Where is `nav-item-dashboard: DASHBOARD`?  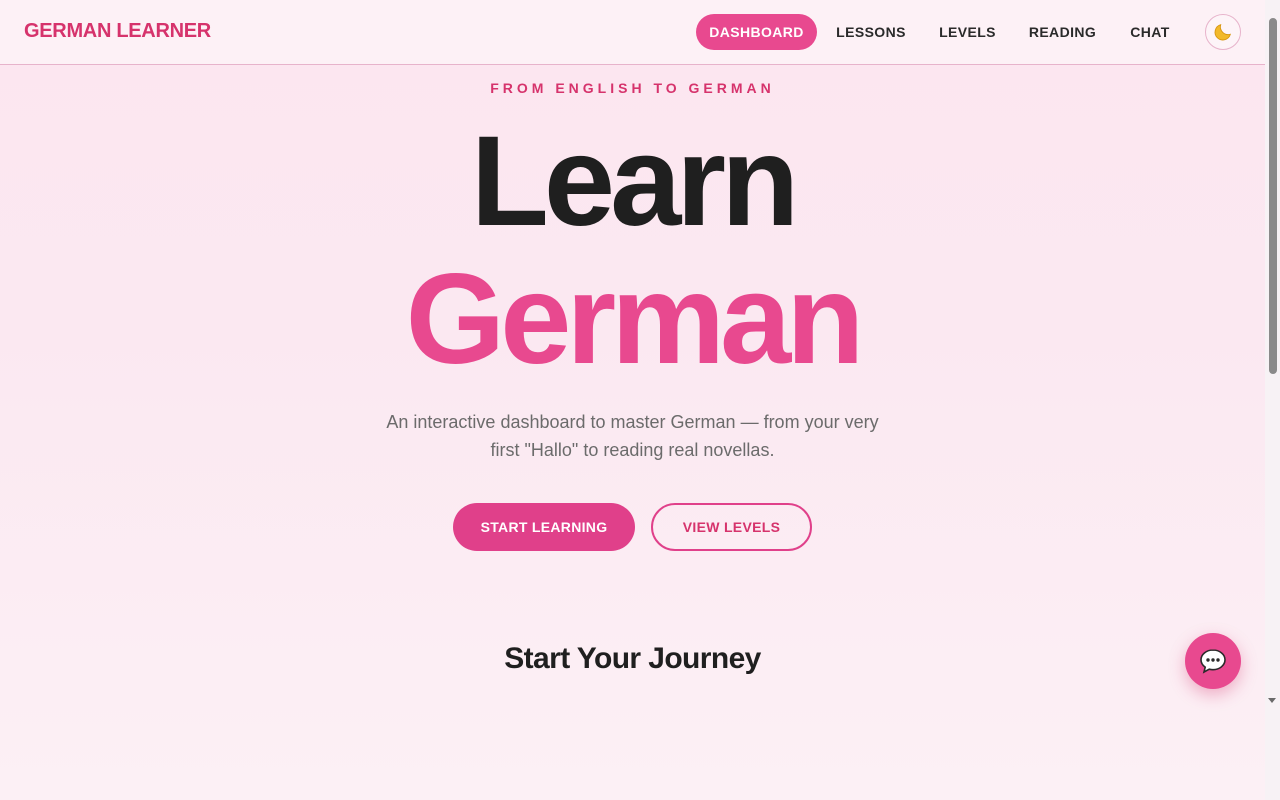
nav-item-dashboard: DASHBOARD is located at coordinates (756, 32).